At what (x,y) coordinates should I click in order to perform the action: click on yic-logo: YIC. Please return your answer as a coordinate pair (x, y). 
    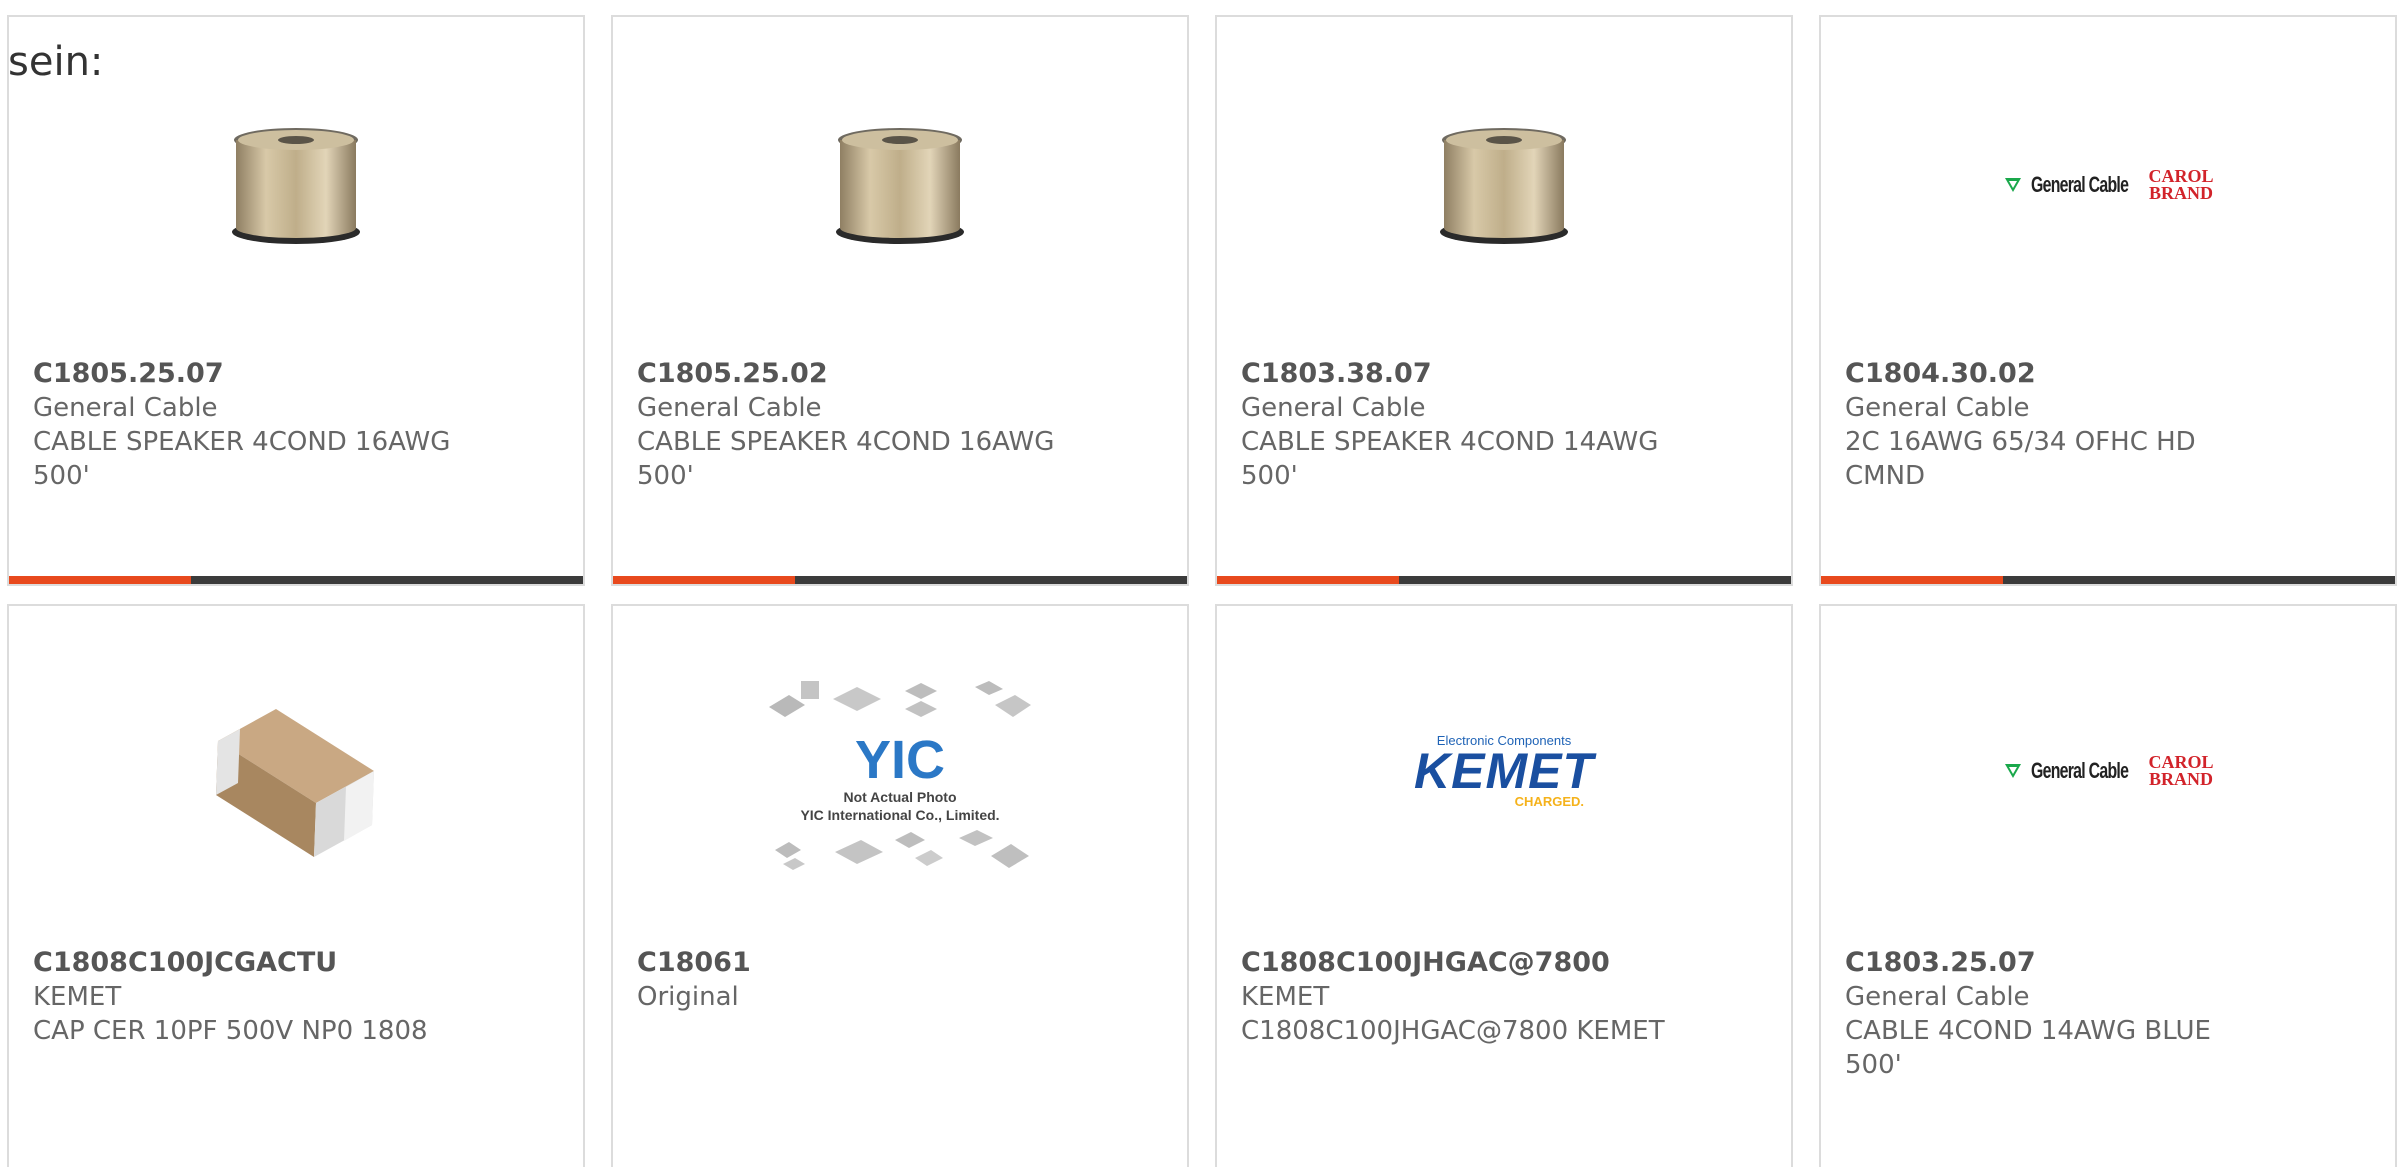
    Looking at the image, I should click on (900, 760).